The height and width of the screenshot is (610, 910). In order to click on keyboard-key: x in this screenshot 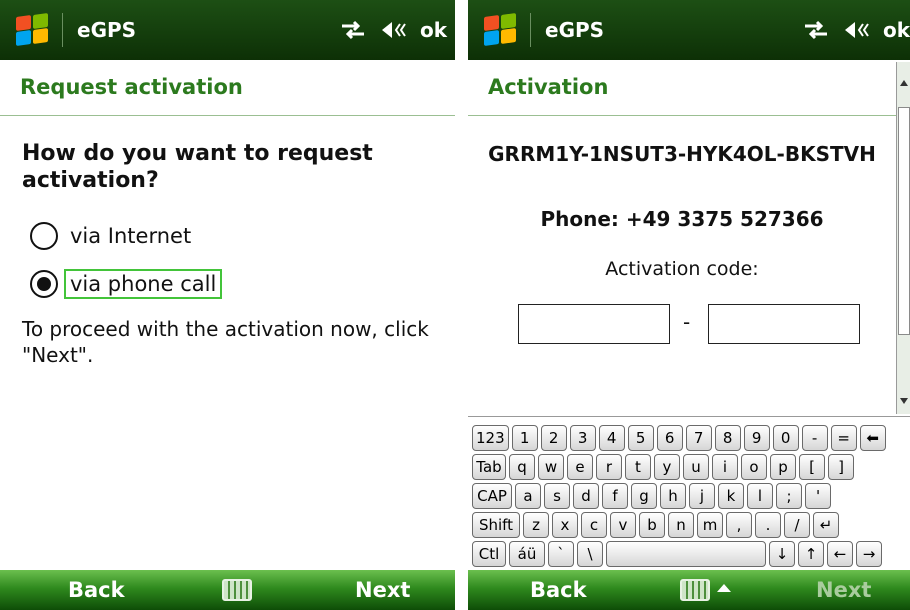, I will do `click(565, 525)`.